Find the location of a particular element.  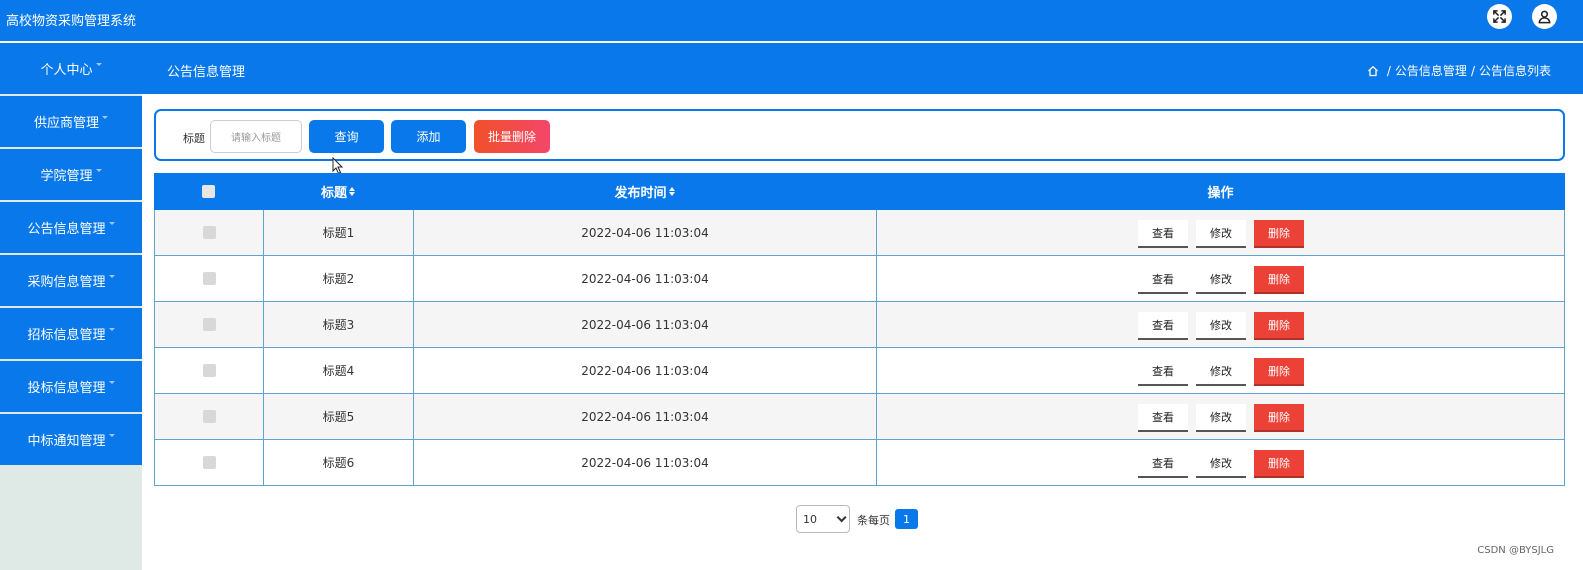

app-title: 高校物资采购管理系统 is located at coordinates (71, 21).